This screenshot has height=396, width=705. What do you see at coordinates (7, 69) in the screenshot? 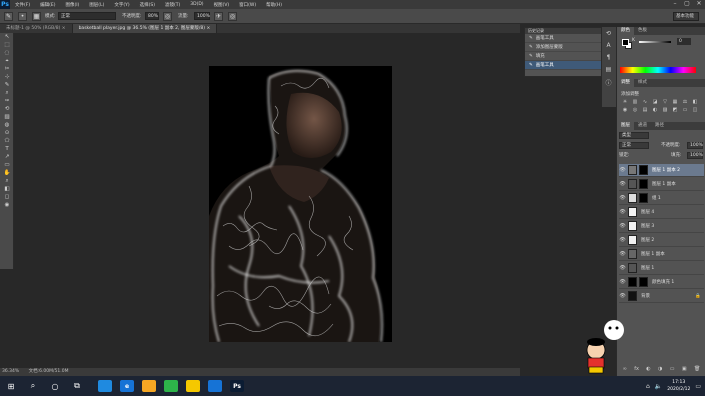
I see `tool-icon-4: ✂` at bounding box center [7, 69].